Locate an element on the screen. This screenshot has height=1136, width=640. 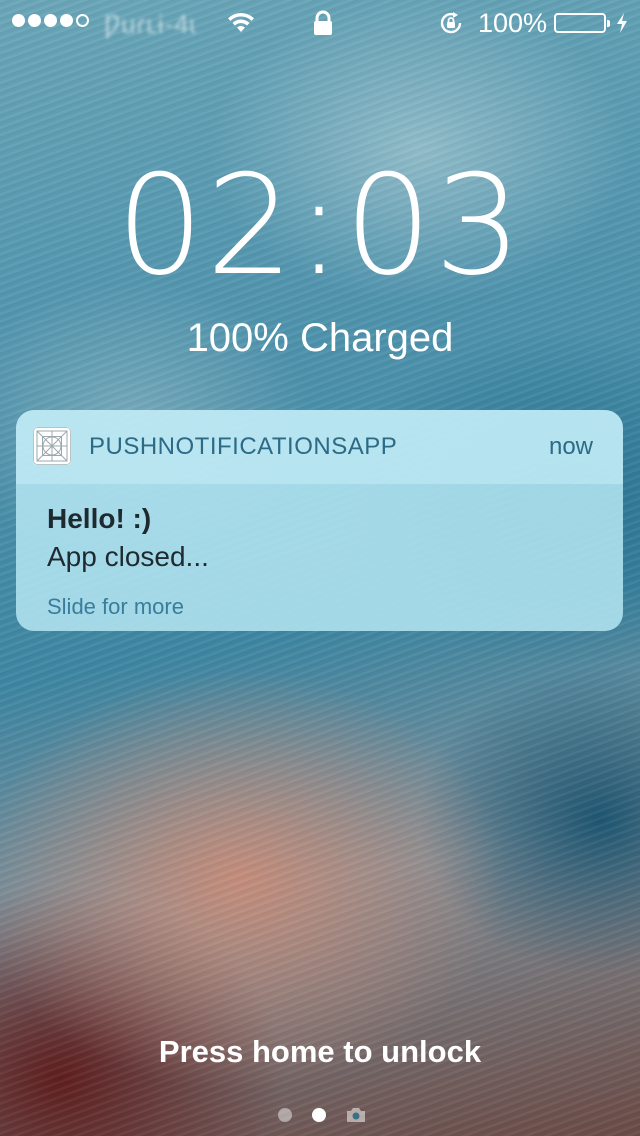
rotation-lock-icon is located at coordinates (451, 23).